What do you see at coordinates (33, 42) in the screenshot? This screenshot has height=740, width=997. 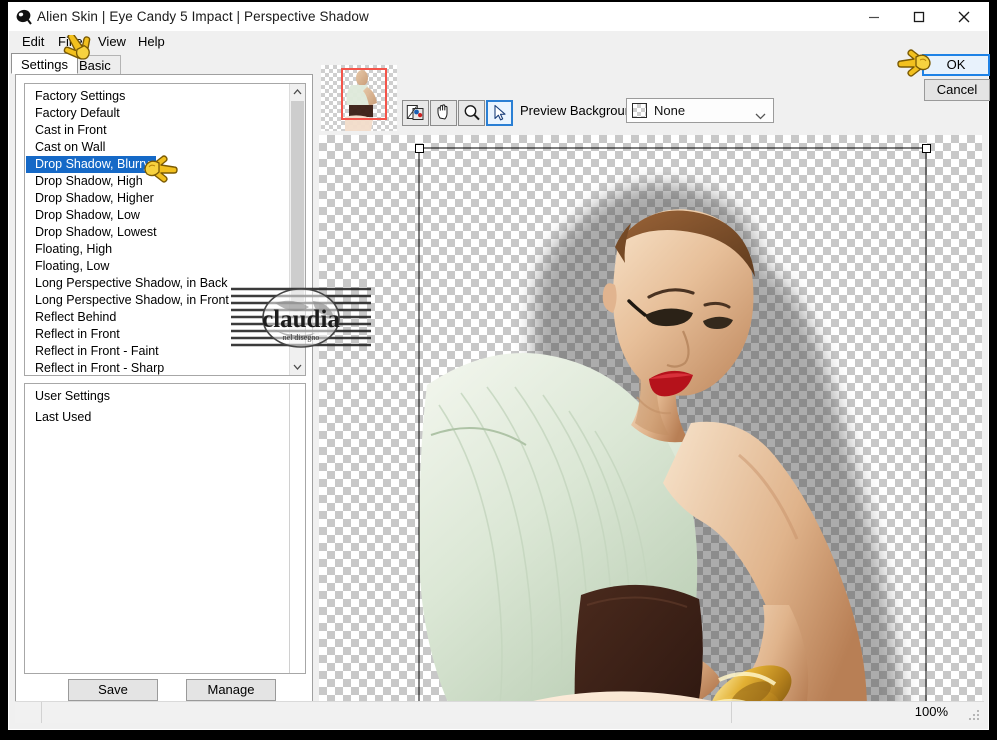 I see `menu-item-edit: Edit` at bounding box center [33, 42].